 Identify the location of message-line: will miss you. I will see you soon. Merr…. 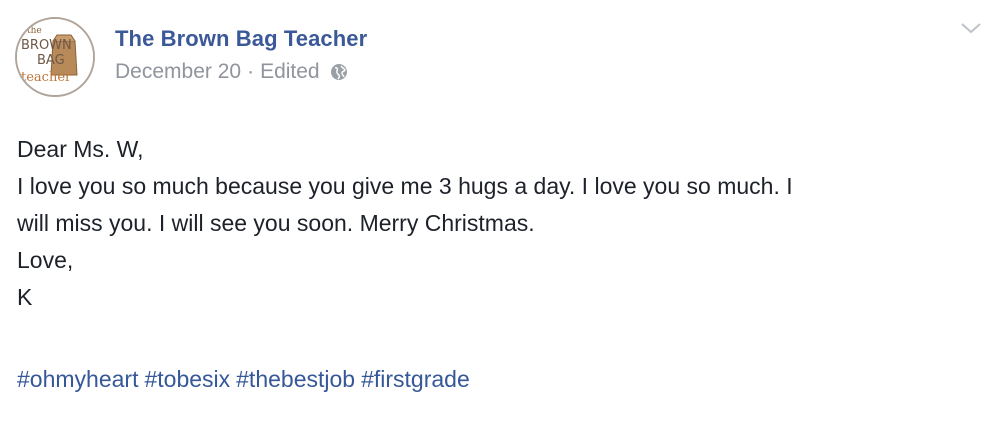
(276, 223).